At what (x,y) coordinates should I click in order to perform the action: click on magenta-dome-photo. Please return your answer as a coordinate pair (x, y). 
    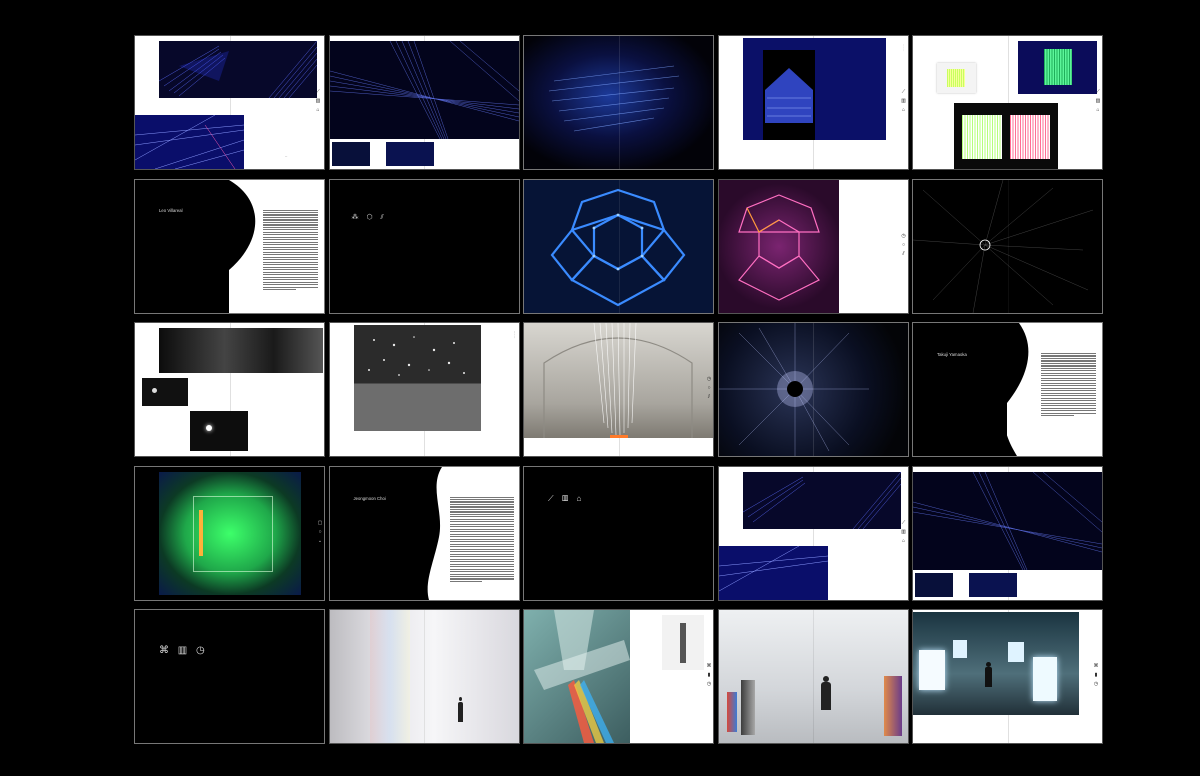
    Looking at the image, I should click on (778, 246).